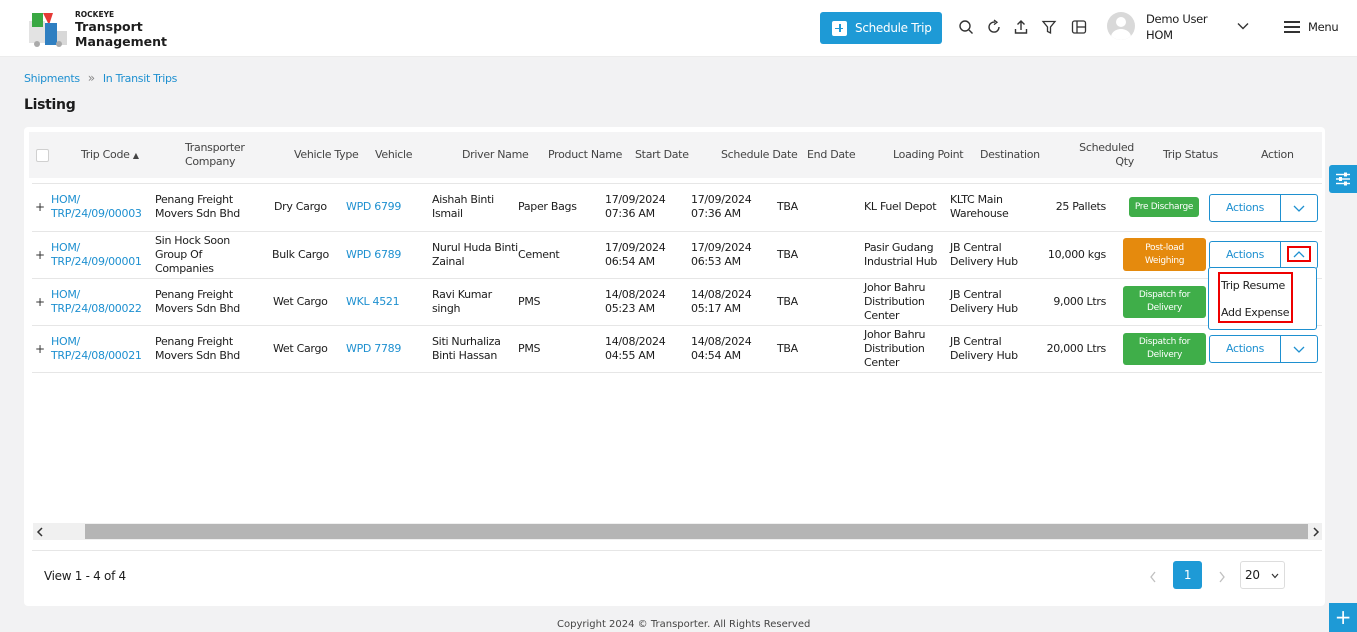 The width and height of the screenshot is (1357, 632). What do you see at coordinates (716, 308) in the screenshot?
I see `time-line: 05:17 AM` at bounding box center [716, 308].